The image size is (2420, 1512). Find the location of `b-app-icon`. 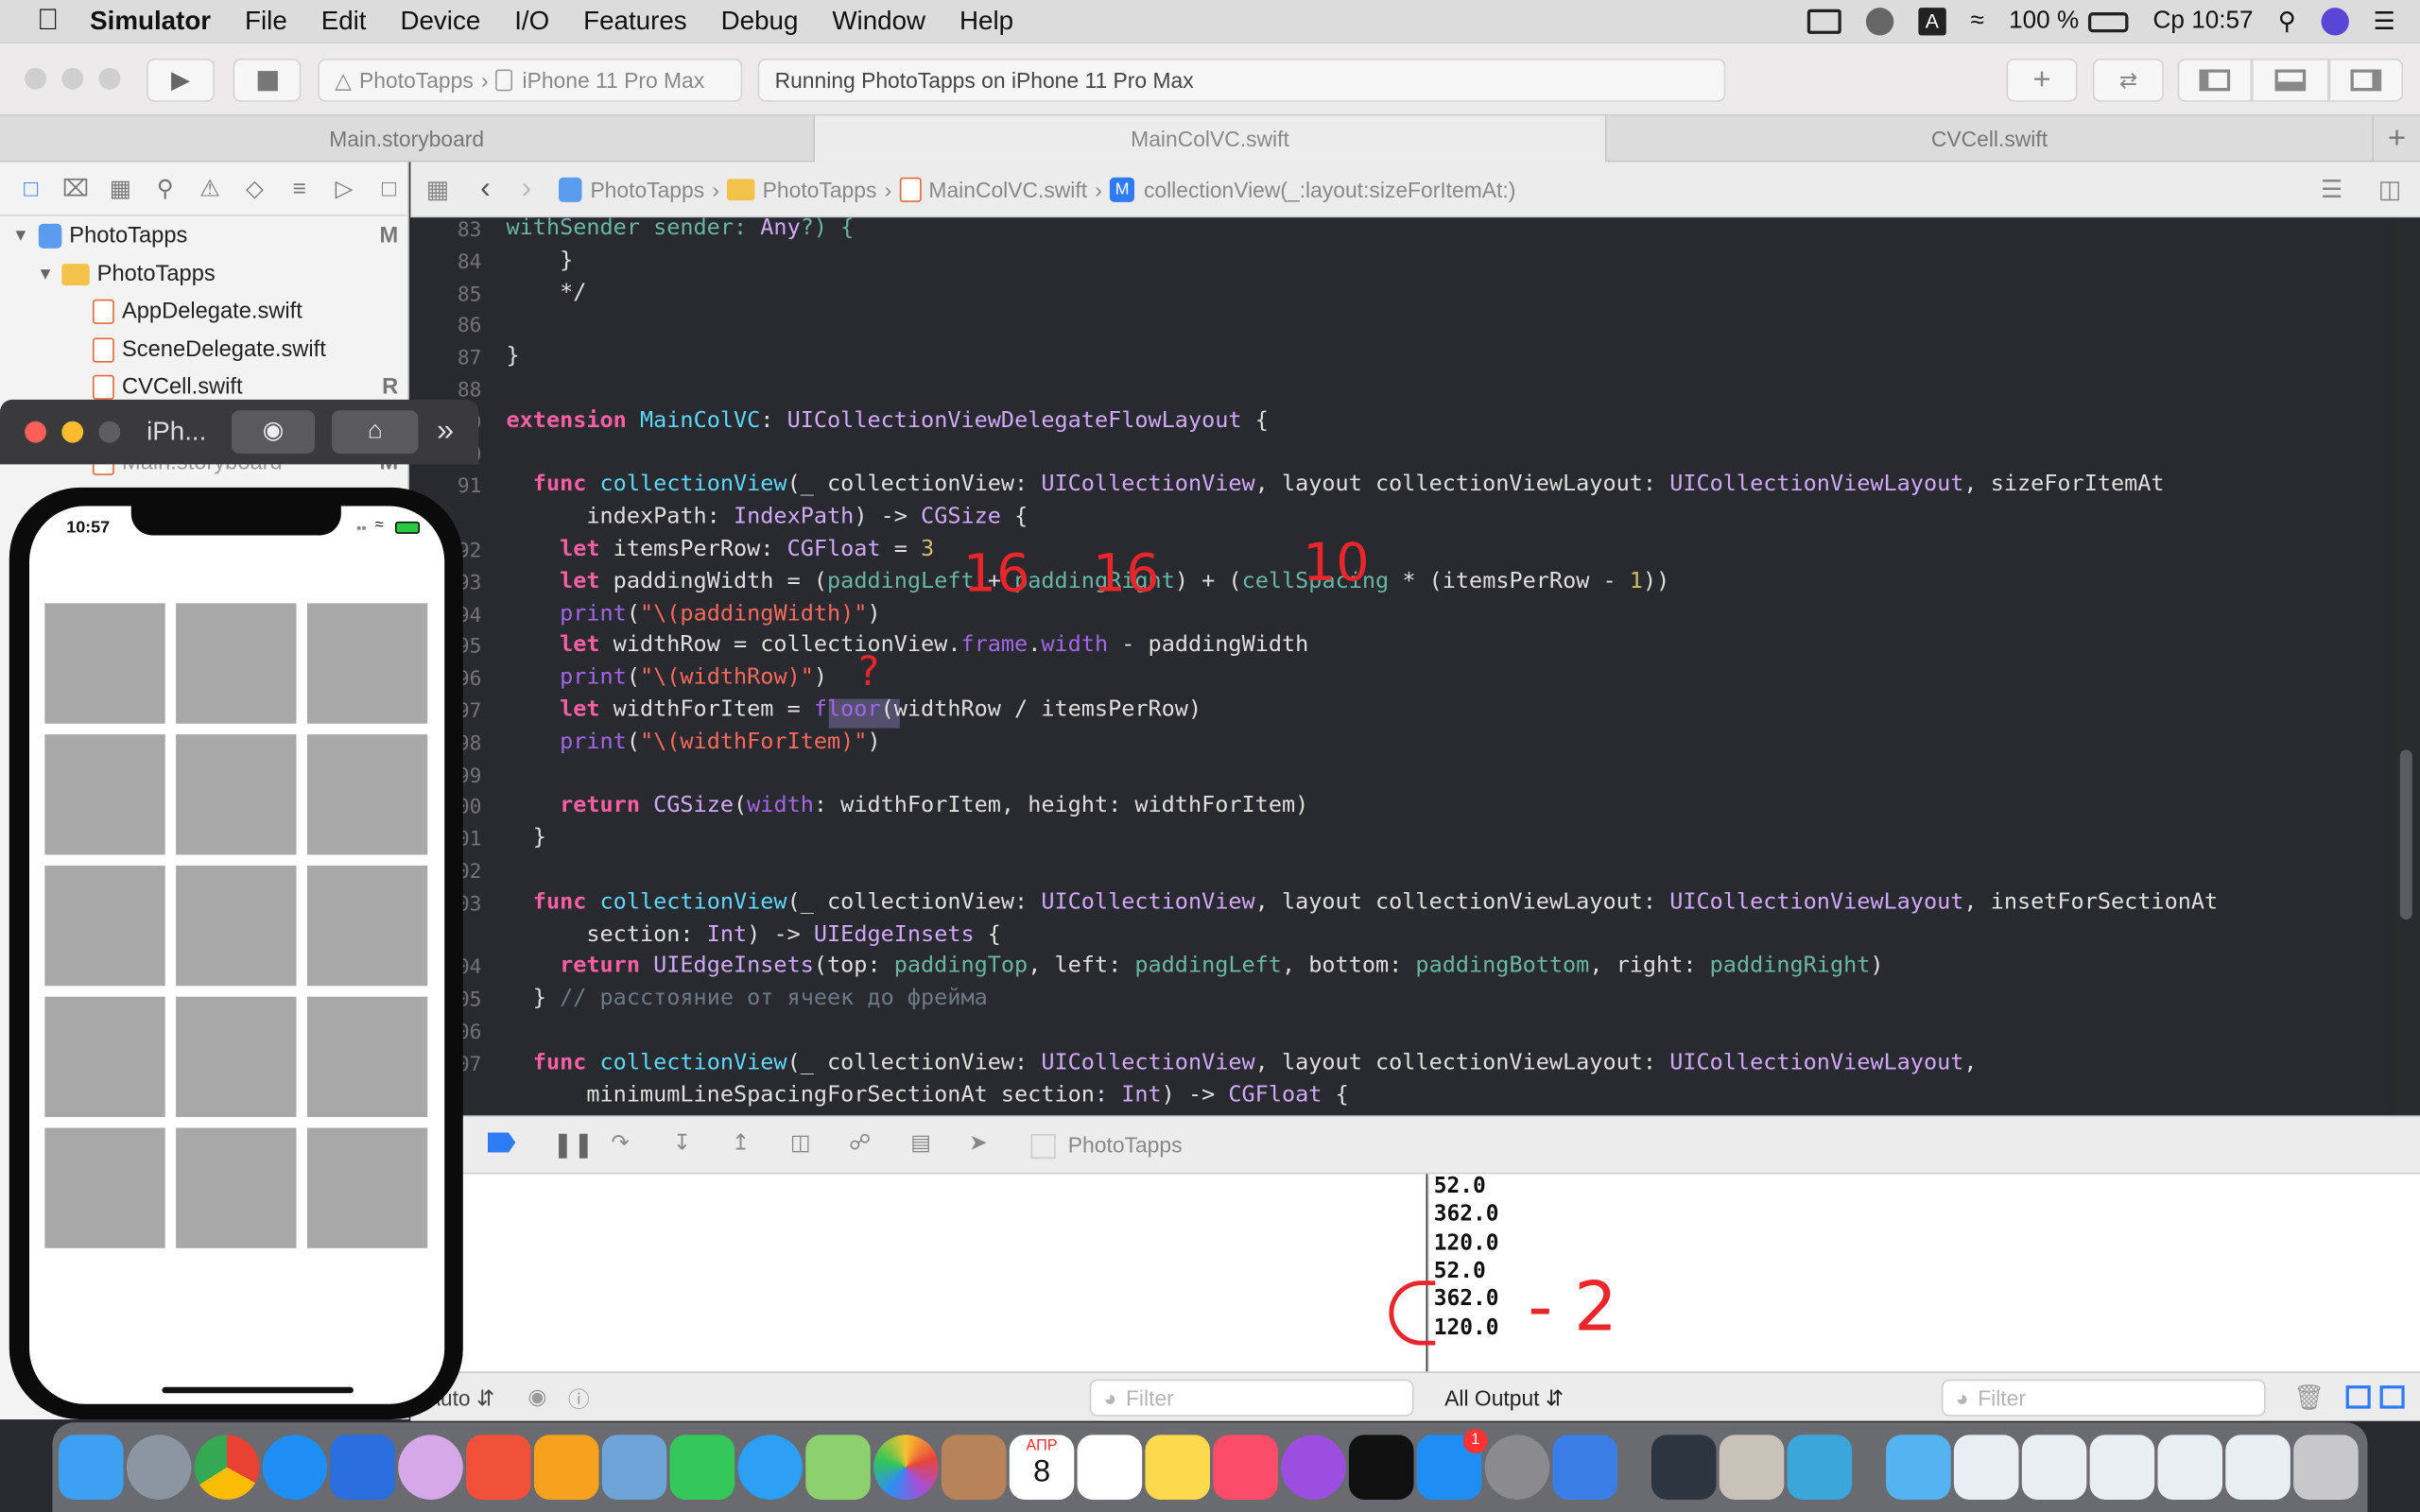

b-app-icon is located at coordinates (566, 1467).